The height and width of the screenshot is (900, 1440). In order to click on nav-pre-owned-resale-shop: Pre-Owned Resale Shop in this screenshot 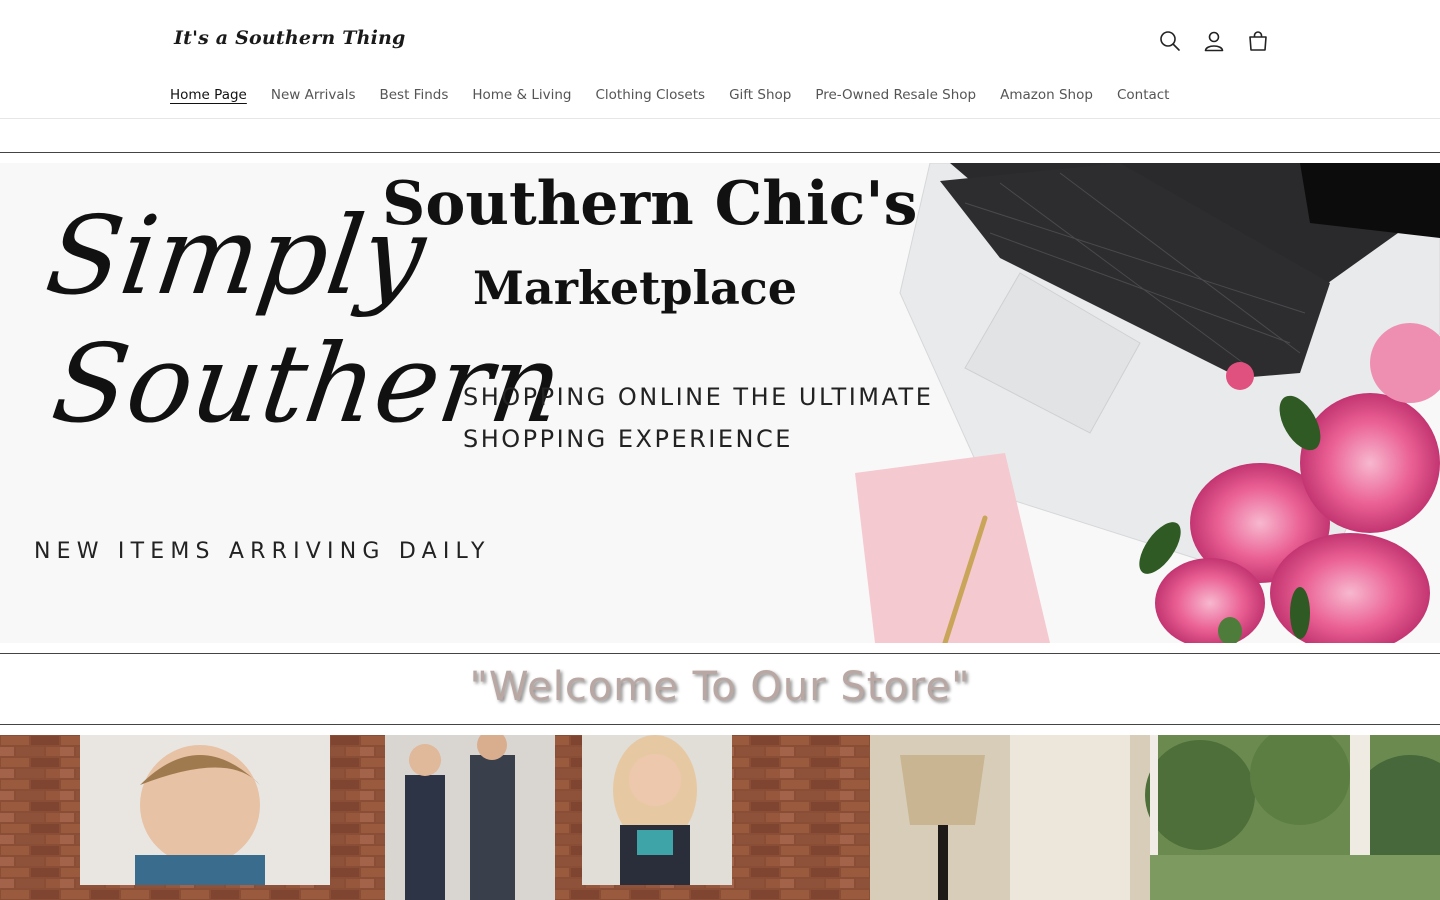, I will do `click(895, 95)`.